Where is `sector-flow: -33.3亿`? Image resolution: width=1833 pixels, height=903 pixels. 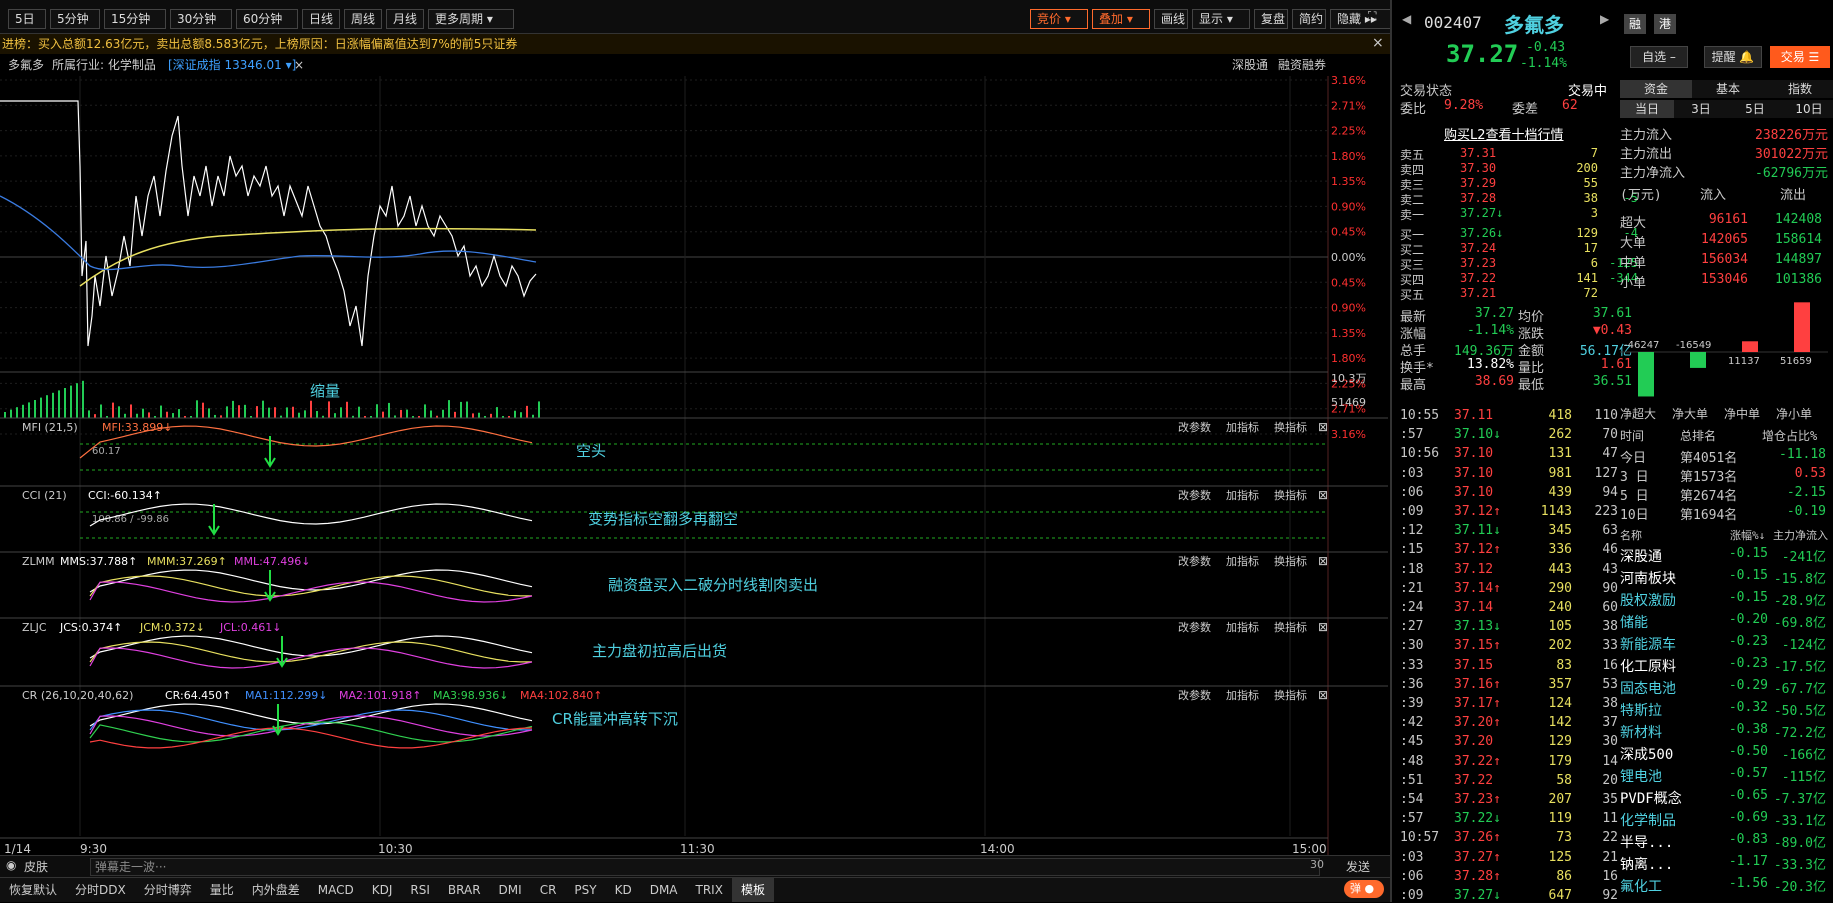 sector-flow: -33.3亿 is located at coordinates (1795, 863).